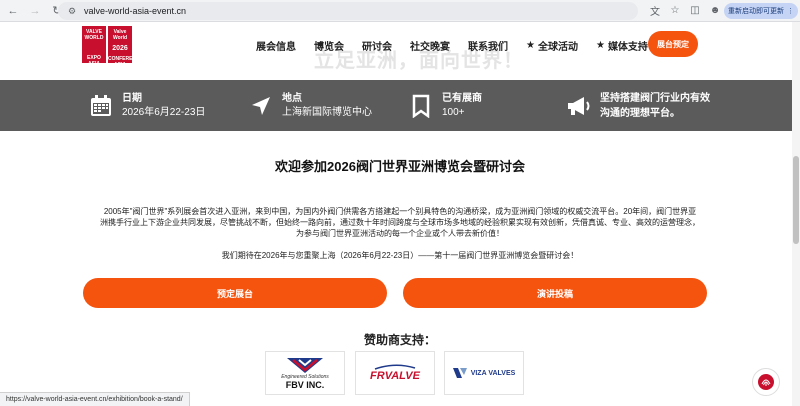 This screenshot has height=406, width=800. Describe the element at coordinates (638, 105) in the screenshot. I see `info-mission: 坚持搭建阀门行业内有效 沟通的理想平台。` at that location.